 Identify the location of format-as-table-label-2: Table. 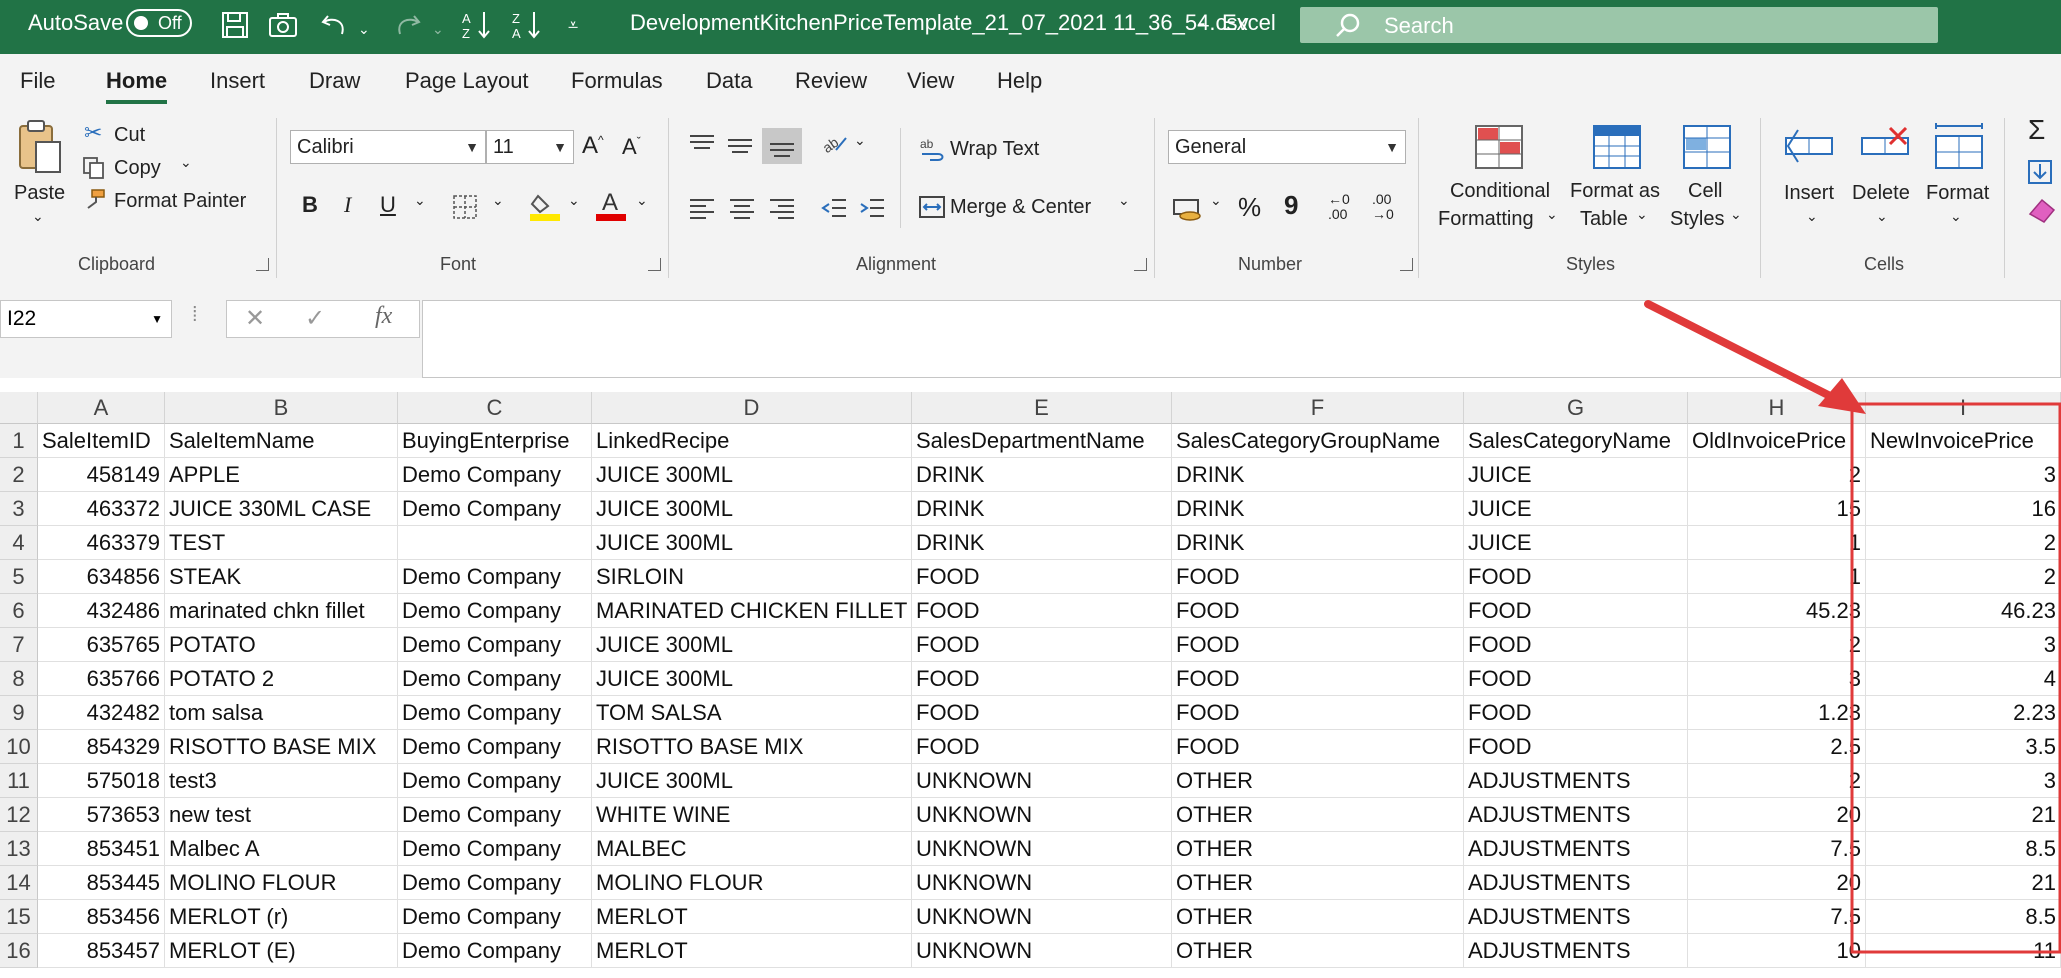
(1604, 219).